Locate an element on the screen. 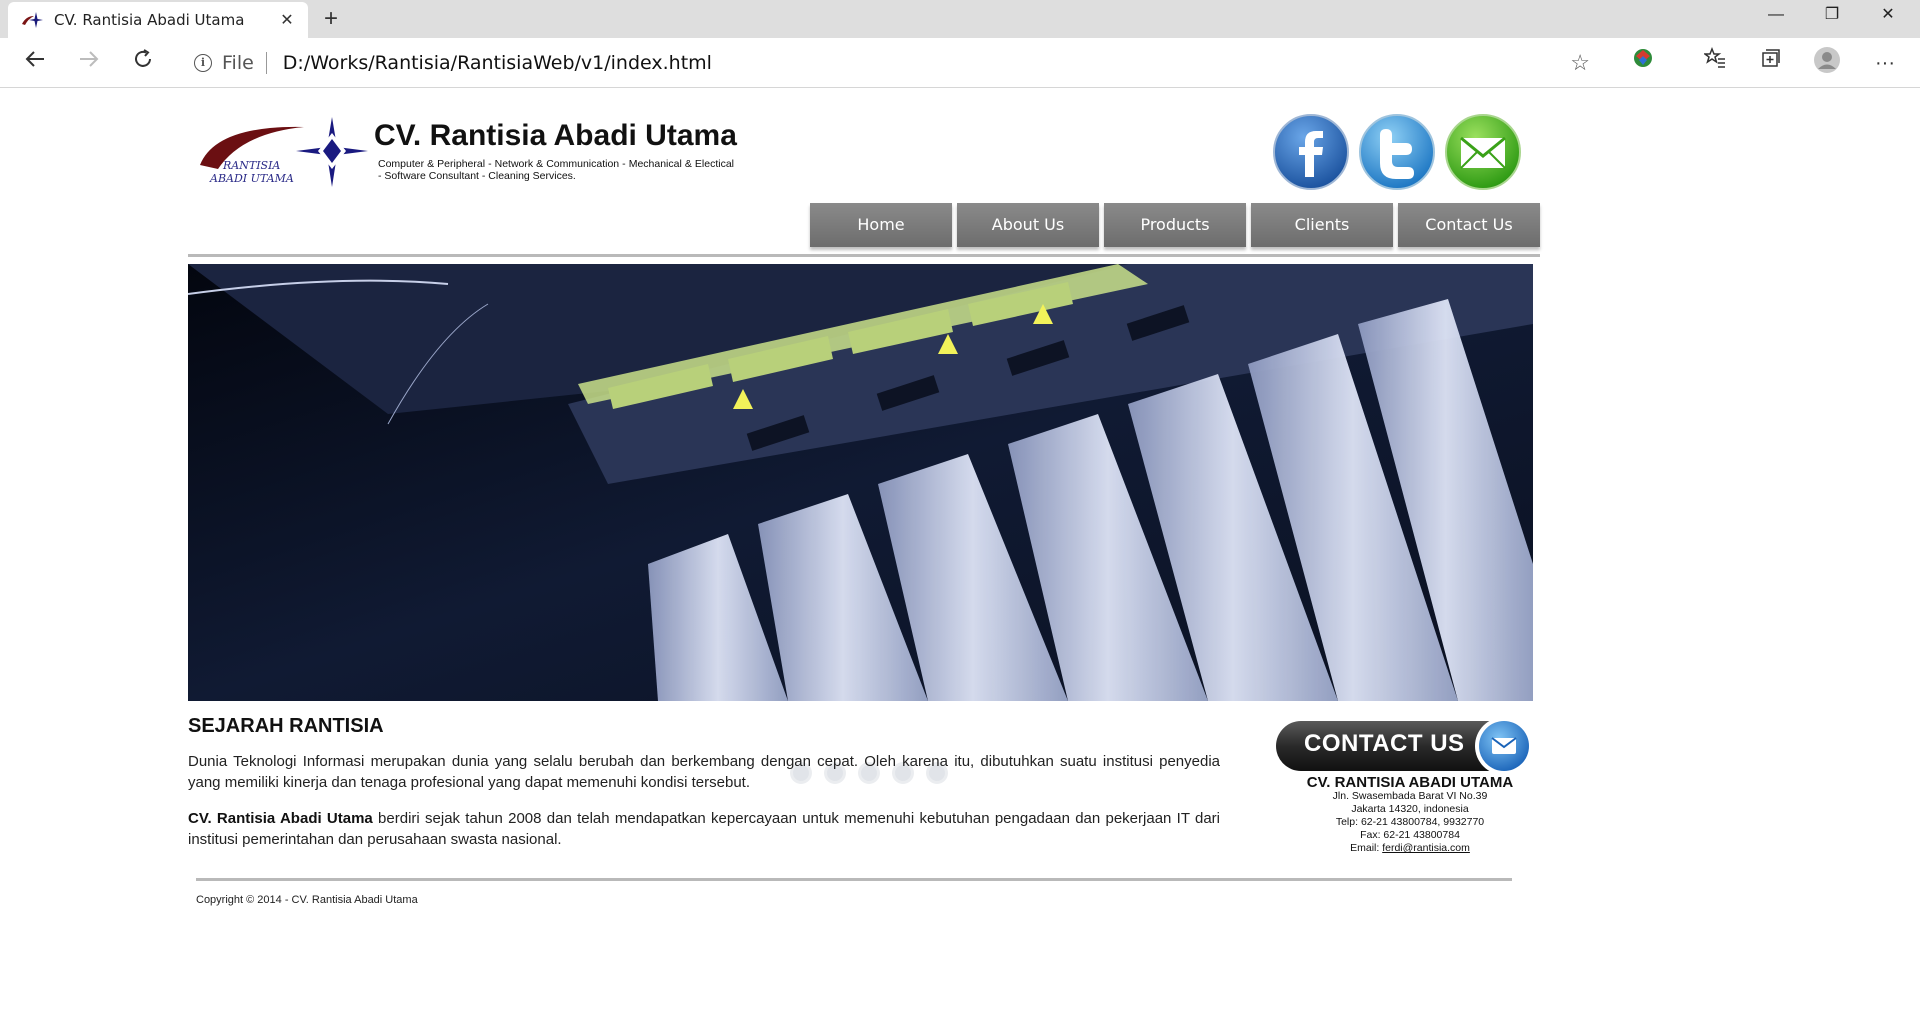 This screenshot has height=1030, width=1920. restore-button: ❐ is located at coordinates (1832, 16).